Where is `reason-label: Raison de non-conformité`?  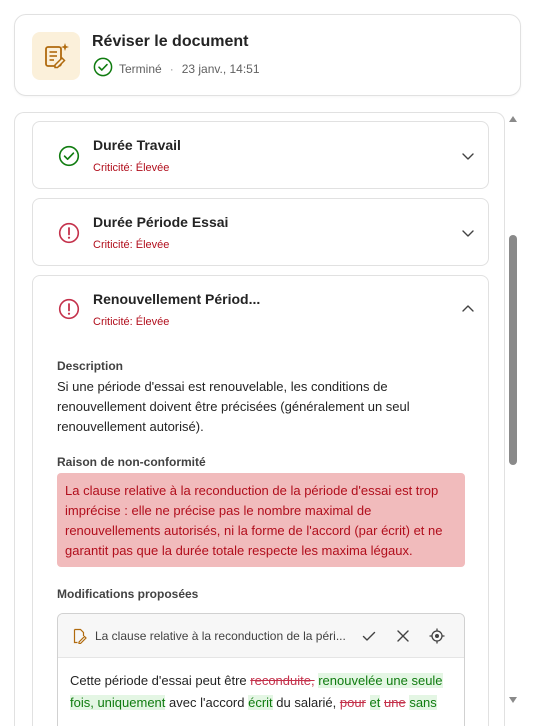 reason-label: Raison de non-conformité is located at coordinates (131, 462).